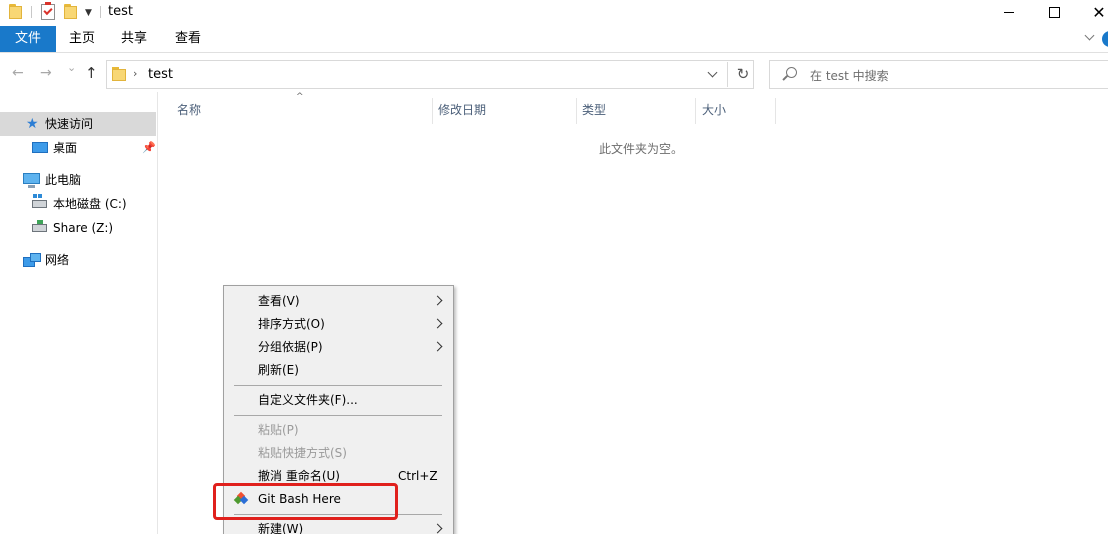  Describe the element at coordinates (71, 67) in the screenshot. I see `recent-locations-icon: ⌄` at that location.